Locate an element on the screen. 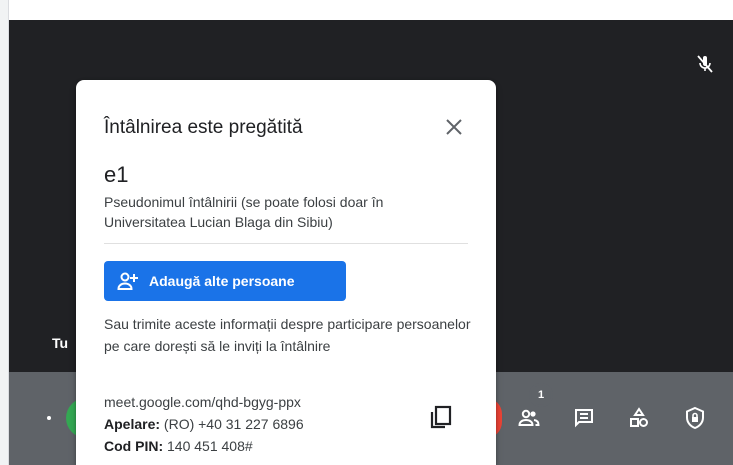 The width and height of the screenshot is (733, 465). chat-icon is located at coordinates (584, 418).